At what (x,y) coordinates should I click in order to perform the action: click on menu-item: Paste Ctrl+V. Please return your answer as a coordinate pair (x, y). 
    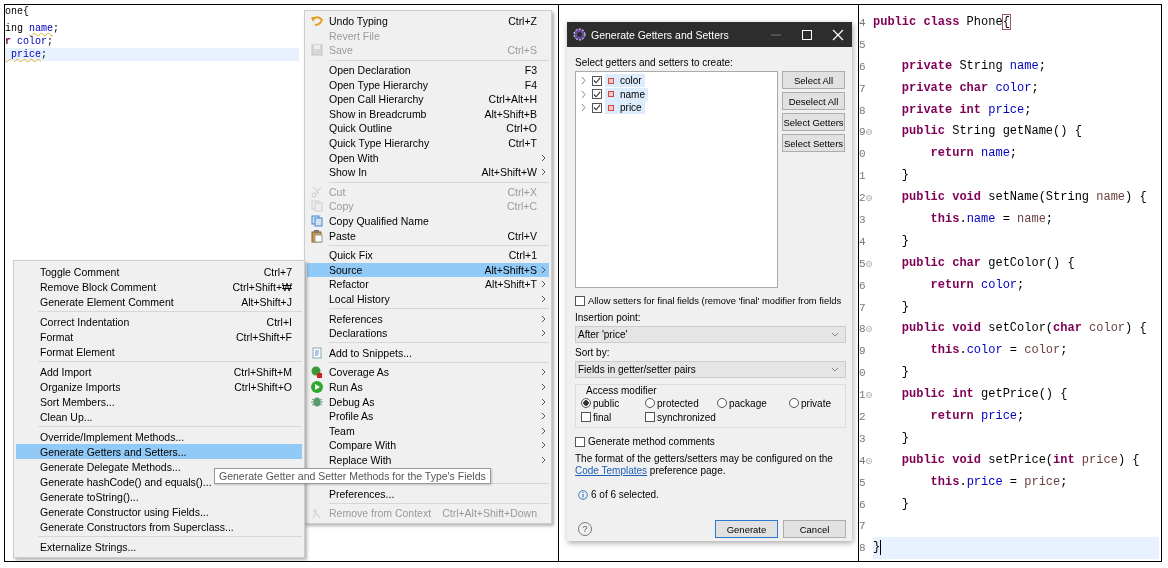
    Looking at the image, I should click on (428, 235).